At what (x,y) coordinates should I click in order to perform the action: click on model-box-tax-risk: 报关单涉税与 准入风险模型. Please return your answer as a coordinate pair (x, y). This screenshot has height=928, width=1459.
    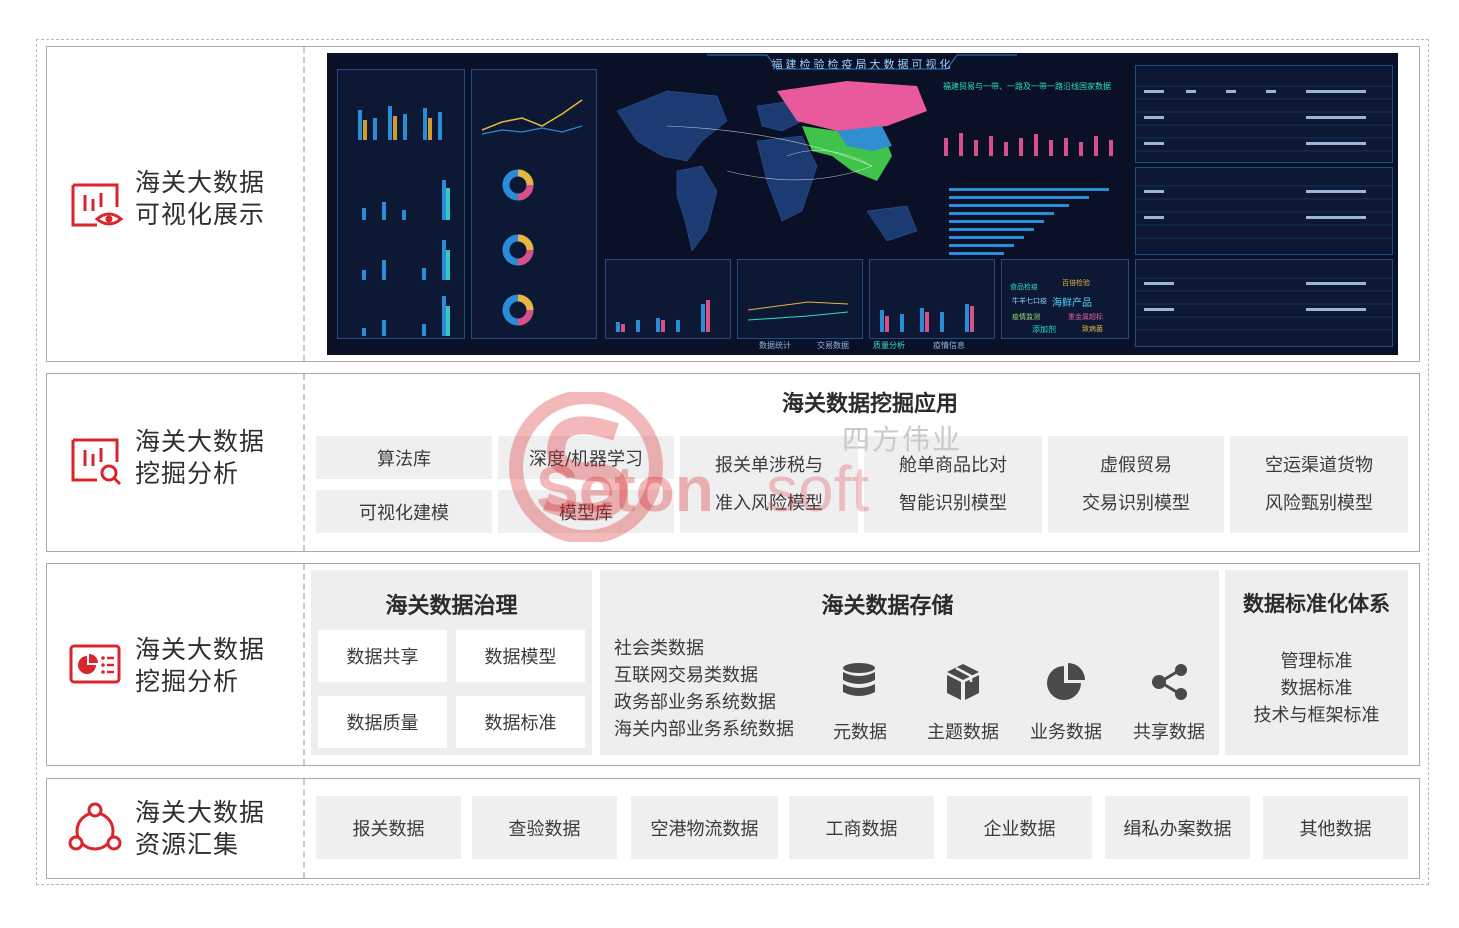
    Looking at the image, I should click on (769, 484).